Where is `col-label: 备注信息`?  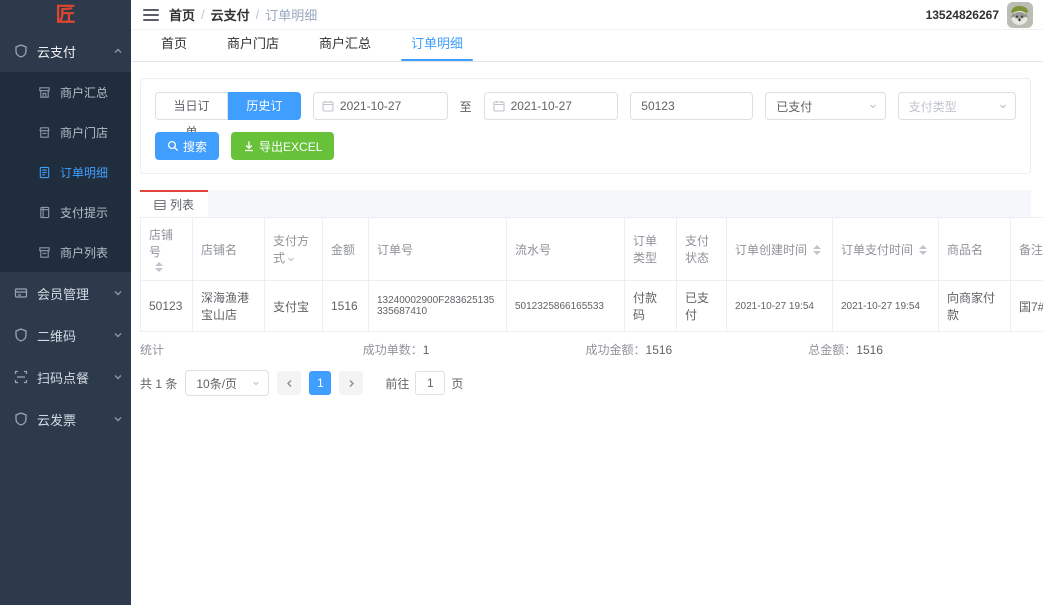 col-label: 备注信息 is located at coordinates (1031, 249).